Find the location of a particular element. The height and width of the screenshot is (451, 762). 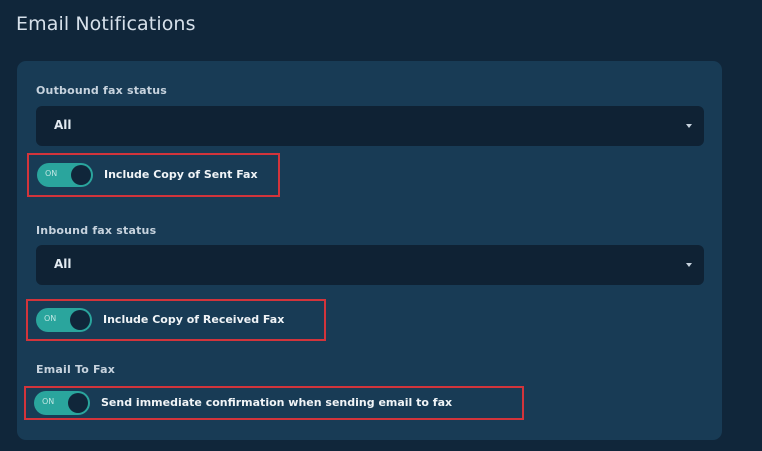

page-title: Email Notifications is located at coordinates (106, 24).